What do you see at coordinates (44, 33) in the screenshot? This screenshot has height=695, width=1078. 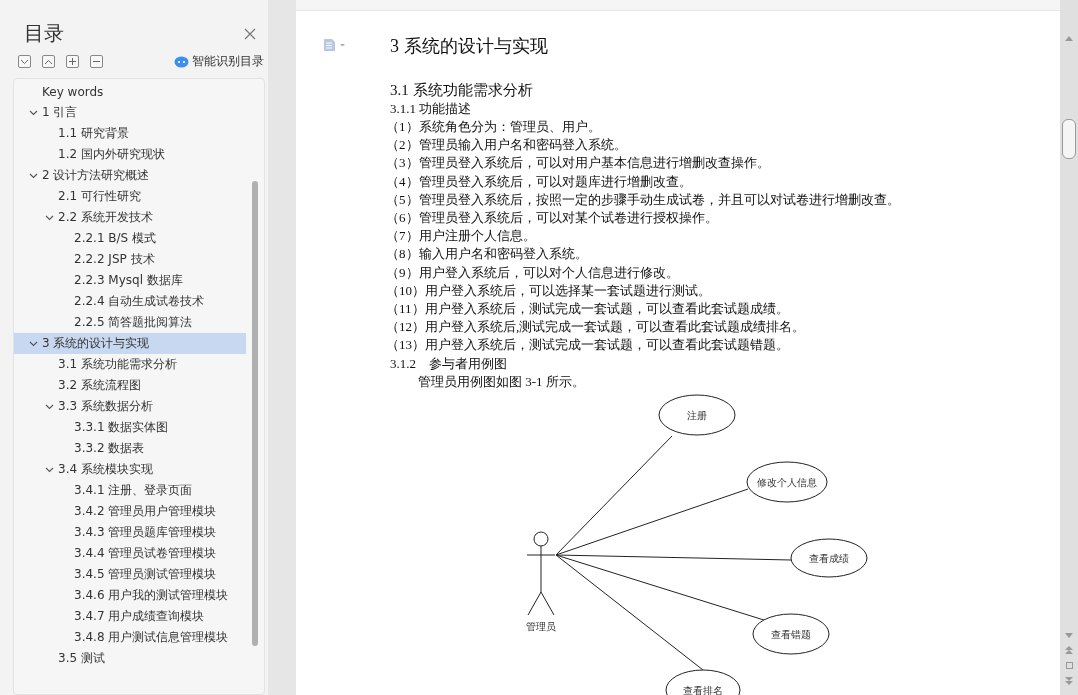 I see `toc-title: 目录` at bounding box center [44, 33].